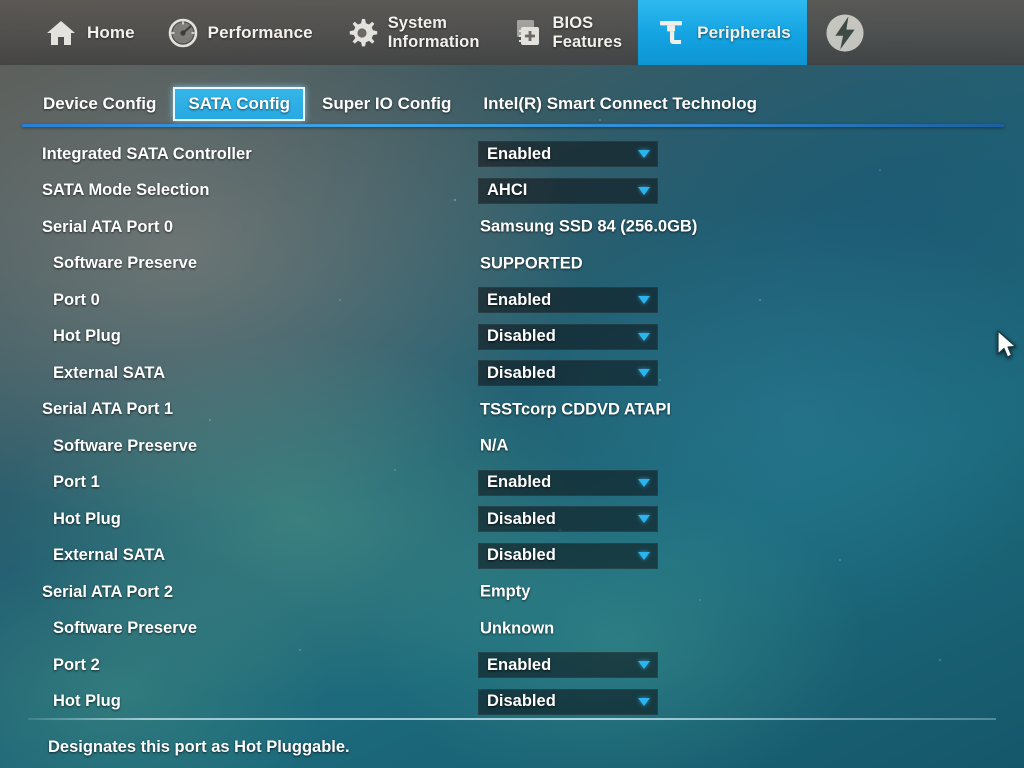  I want to click on menu-item-label: System Information, so click(433, 32).